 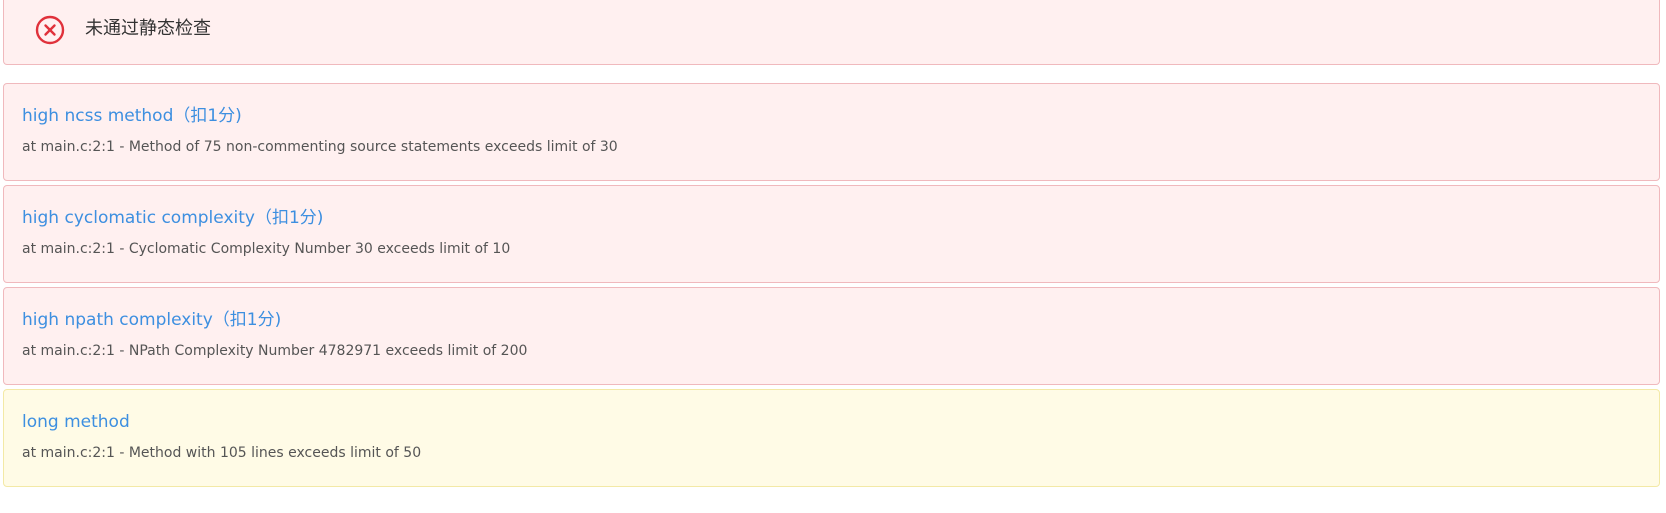 What do you see at coordinates (76, 422) in the screenshot?
I see `issue-title-link: long method` at bounding box center [76, 422].